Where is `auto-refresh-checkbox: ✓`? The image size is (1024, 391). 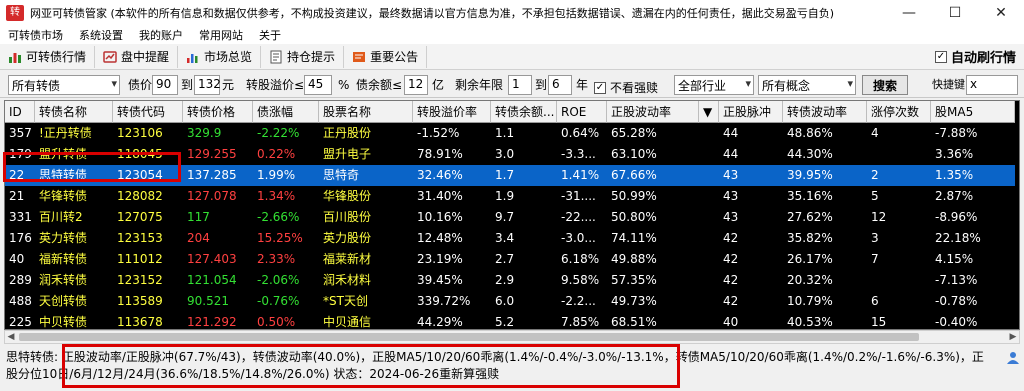 auto-refresh-checkbox: ✓ is located at coordinates (940, 56).